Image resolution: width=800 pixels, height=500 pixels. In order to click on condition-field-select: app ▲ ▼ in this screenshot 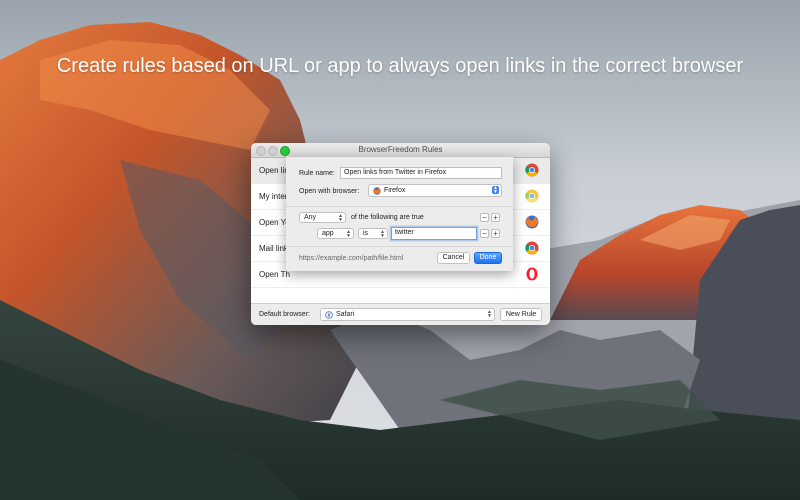, I will do `click(335, 233)`.